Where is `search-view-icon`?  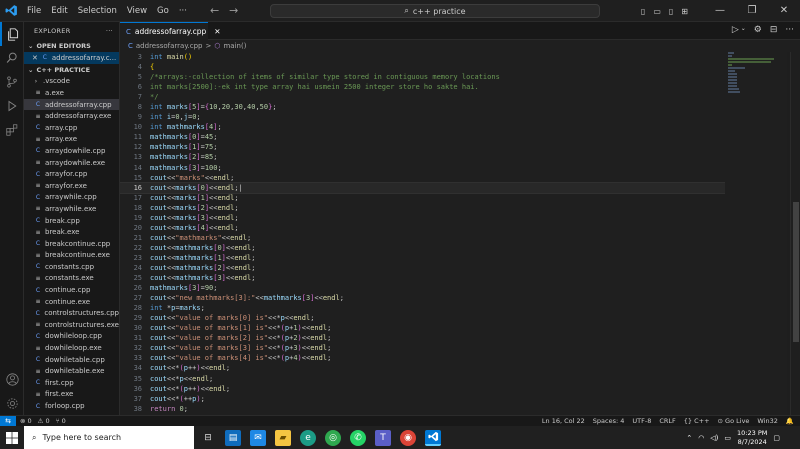 search-view-icon is located at coordinates (12, 58).